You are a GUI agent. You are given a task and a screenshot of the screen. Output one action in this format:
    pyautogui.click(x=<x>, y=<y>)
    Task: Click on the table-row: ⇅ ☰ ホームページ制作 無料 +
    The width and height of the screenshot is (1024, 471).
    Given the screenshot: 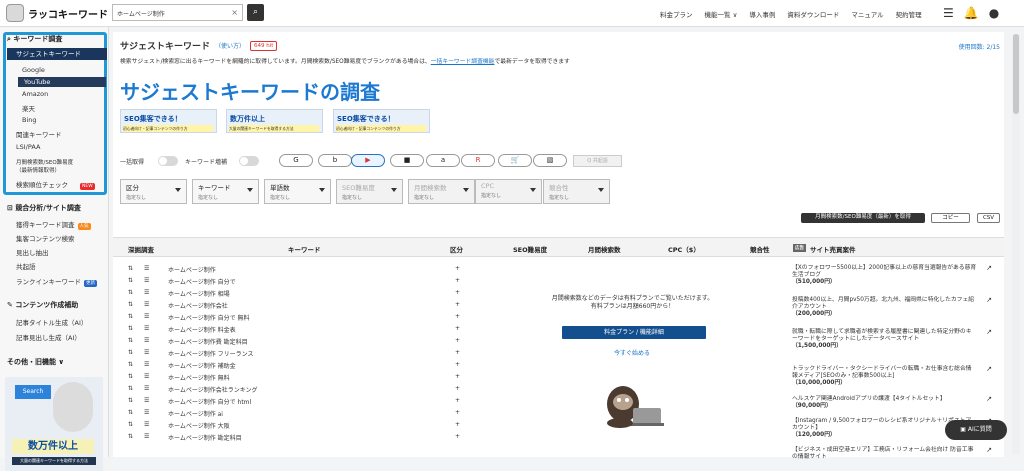 What is the action you would take?
    pyautogui.click(x=299, y=379)
    